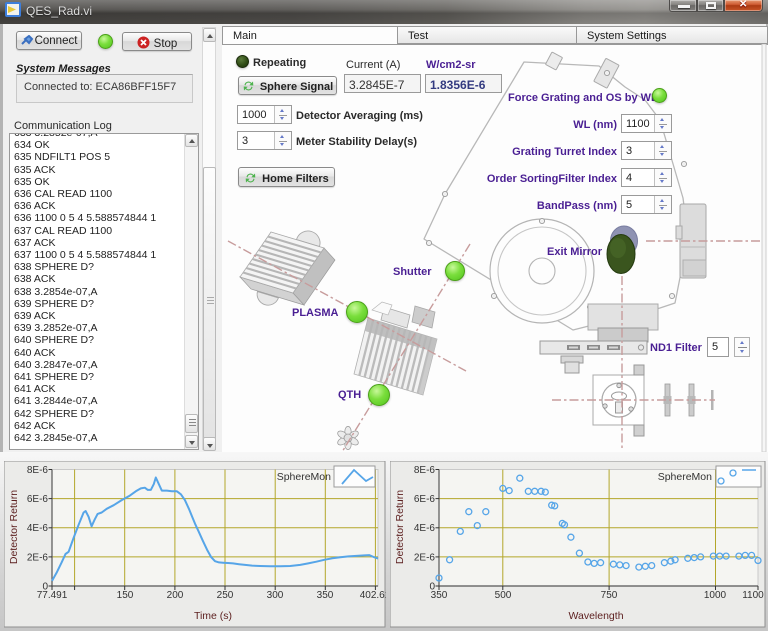  What do you see at coordinates (225, 595) in the screenshot?
I see `svg-text: 250` at bounding box center [225, 595].